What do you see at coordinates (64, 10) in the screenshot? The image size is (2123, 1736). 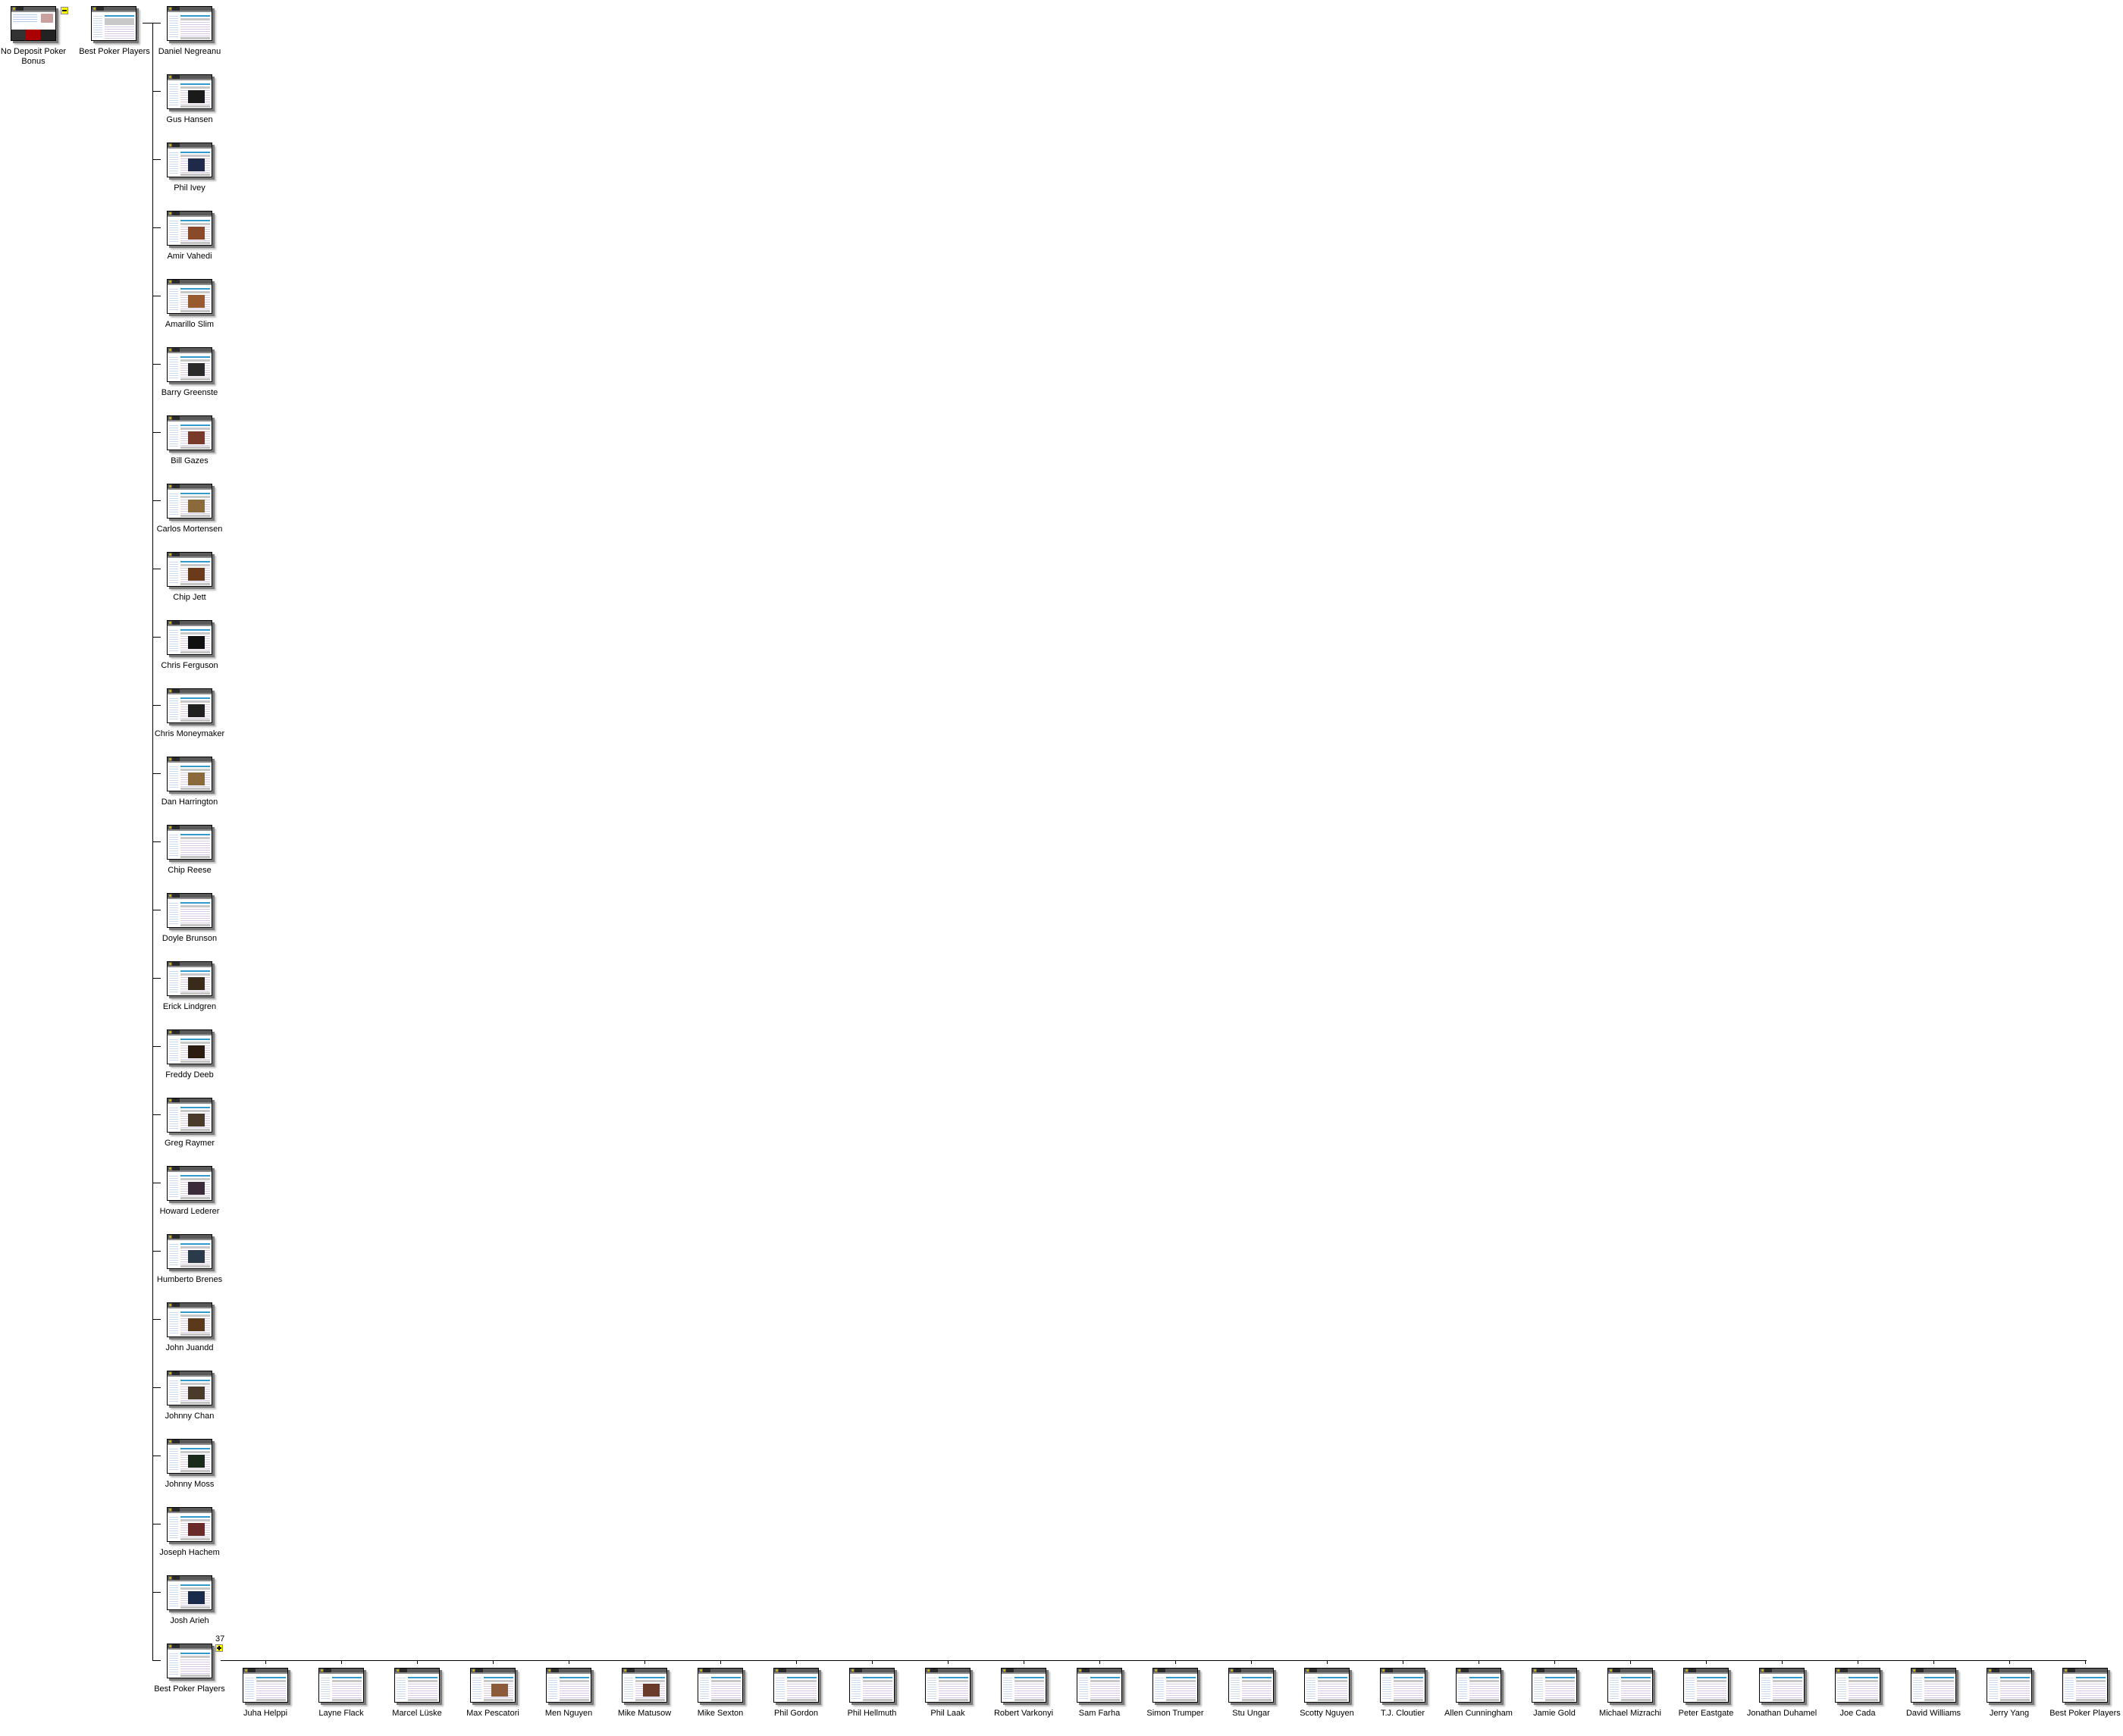 I see `collapse-minus-icon` at bounding box center [64, 10].